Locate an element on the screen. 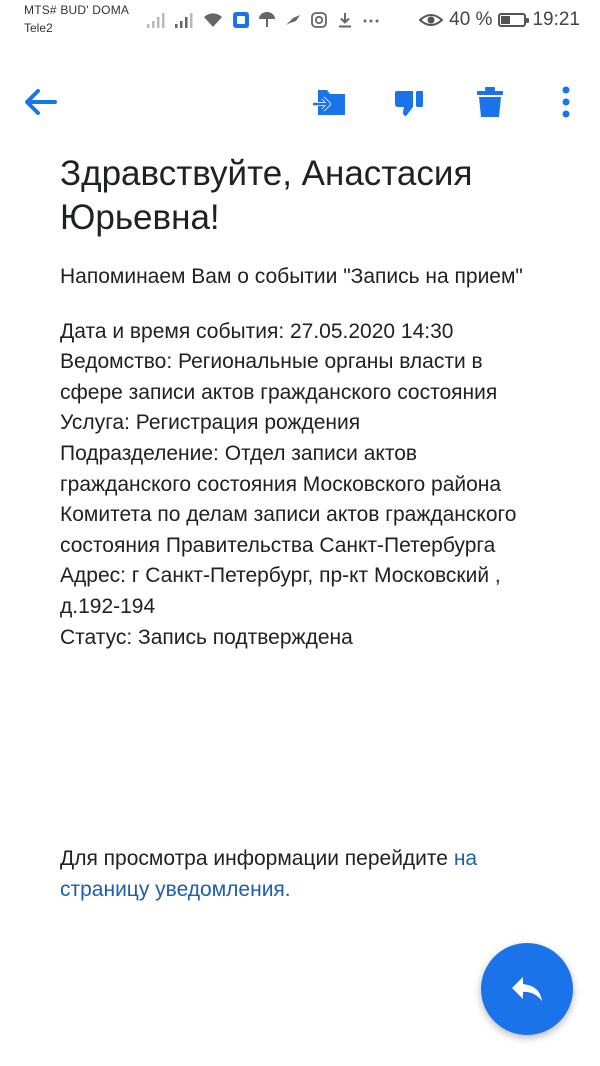 This screenshot has height=1066, width=600. move-to-folder-icon is located at coordinates (329, 102).